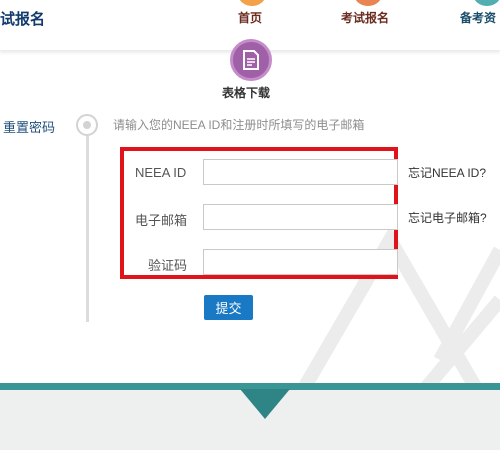  I want to click on forgot-email-link: 忘记电子邮箱?, so click(447, 217).